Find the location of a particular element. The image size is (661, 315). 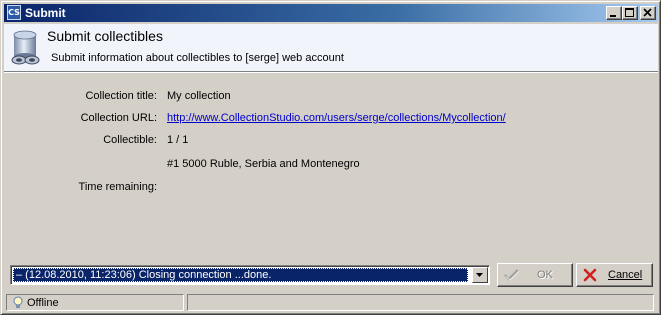

ok-button: OK is located at coordinates (535, 275).